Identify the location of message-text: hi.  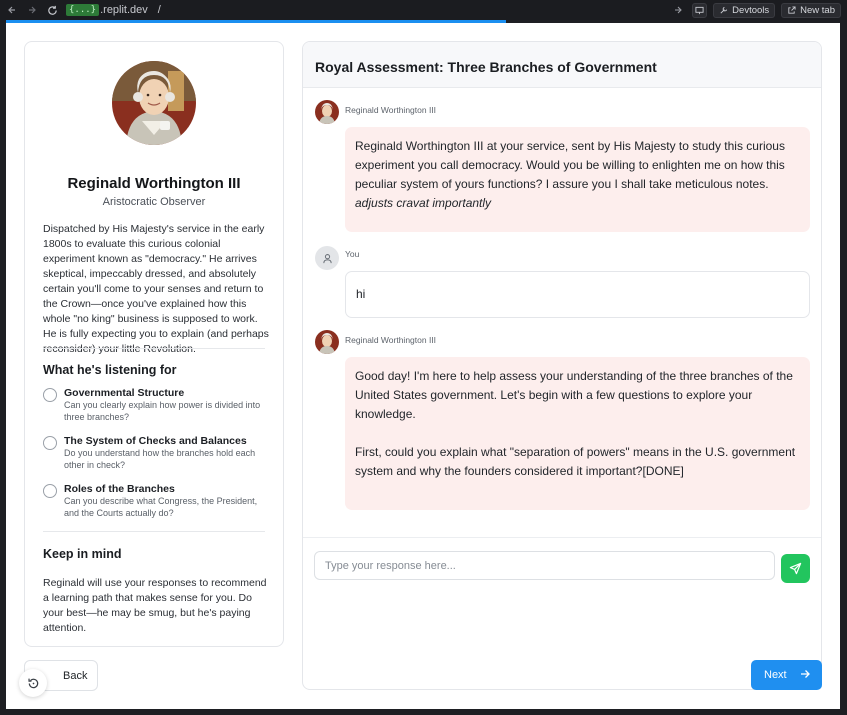
(361, 294).